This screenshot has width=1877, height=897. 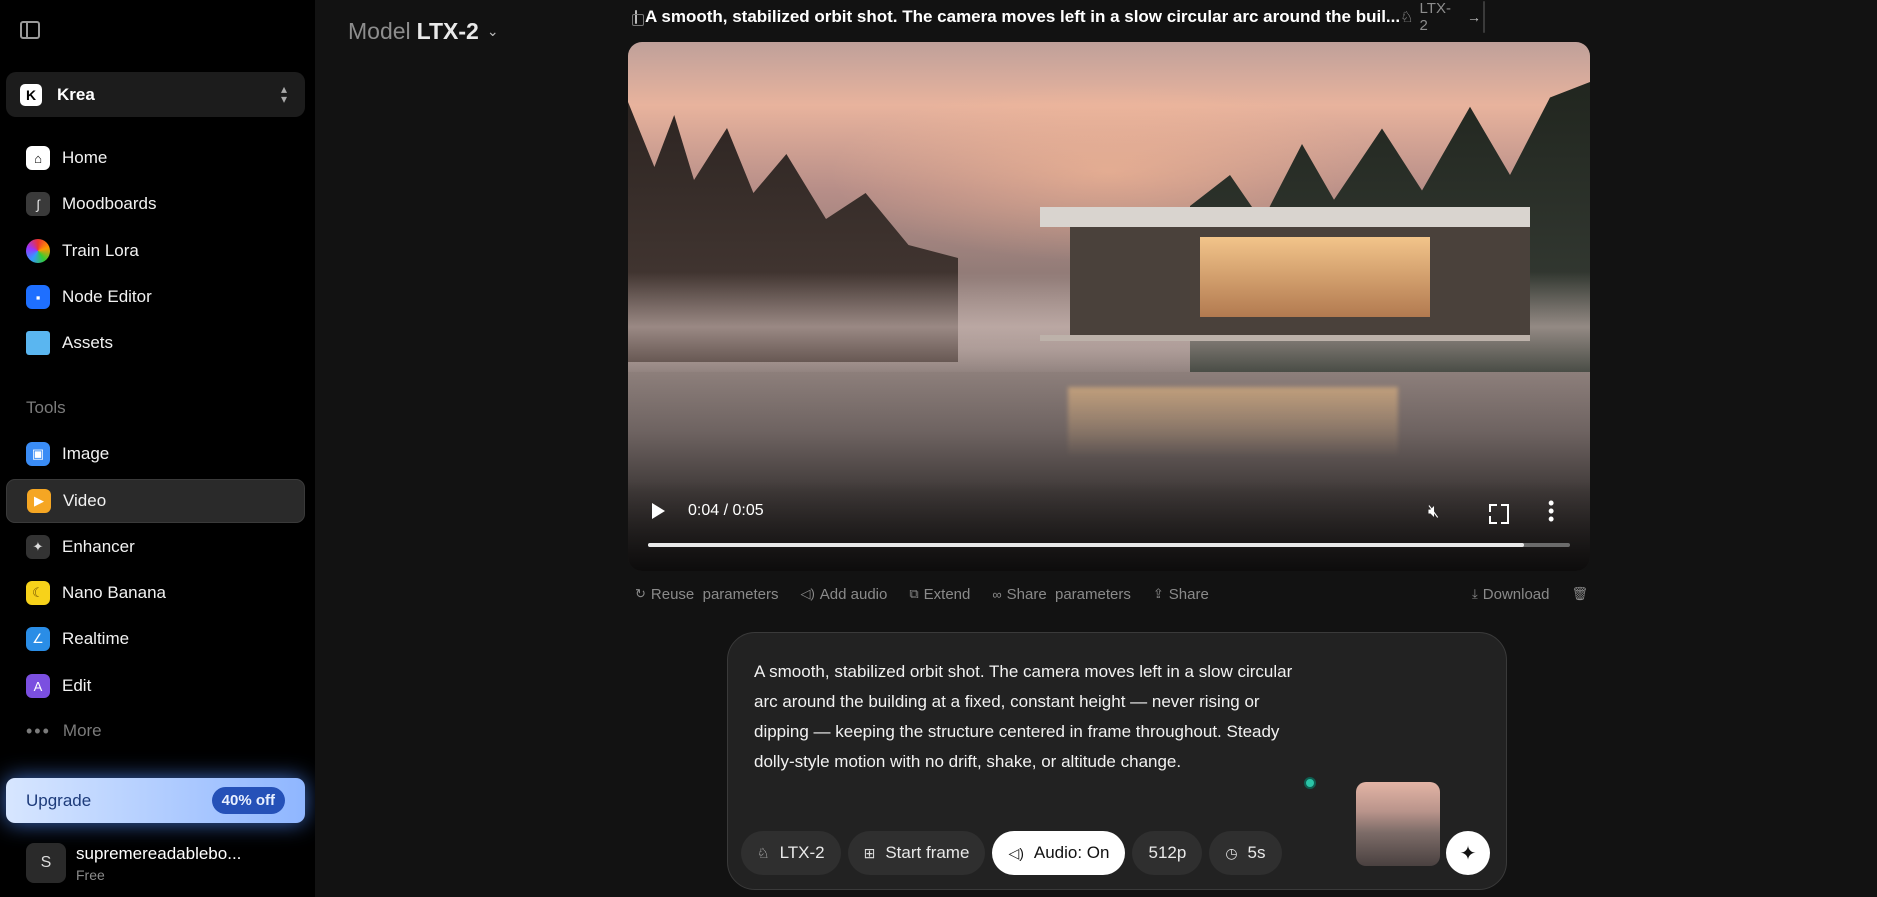 What do you see at coordinates (726, 510) in the screenshot?
I see `video-time: 0:04 / 0:05` at bounding box center [726, 510].